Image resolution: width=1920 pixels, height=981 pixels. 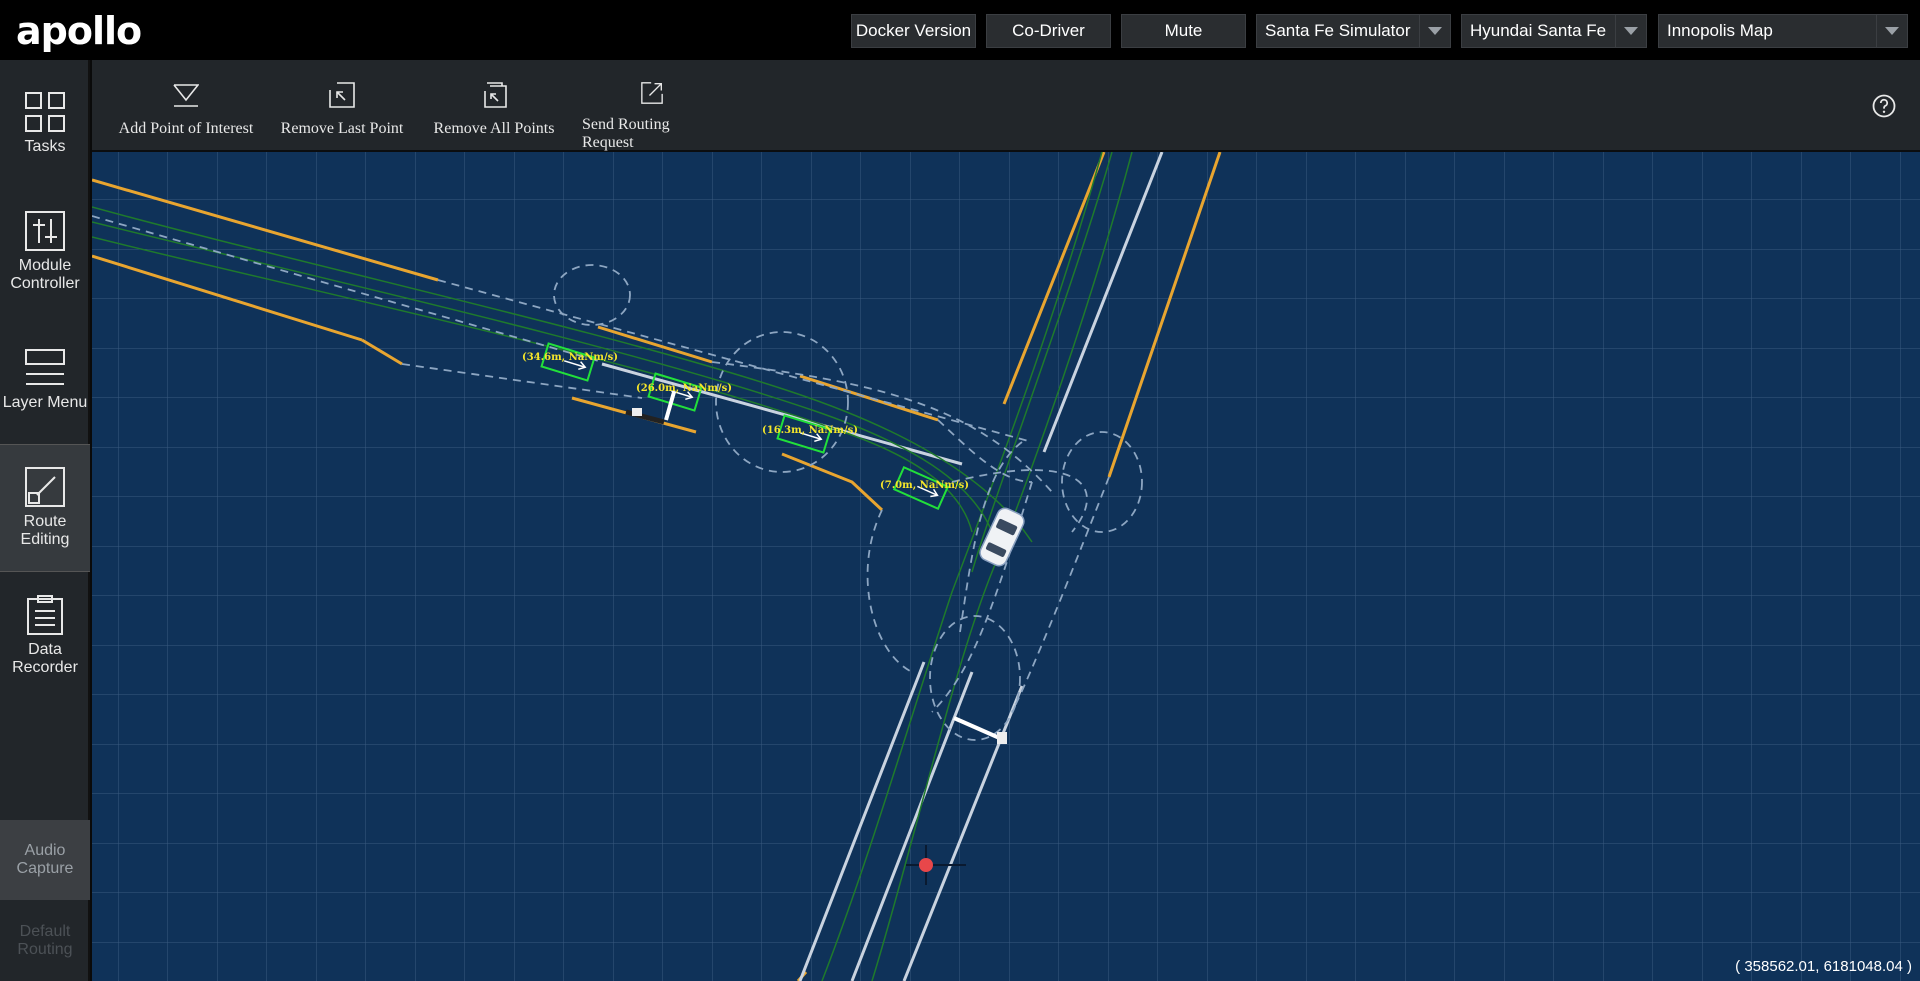 I want to click on vehicle-select-value: Hyundai Santa Fe, so click(x=1538, y=30).